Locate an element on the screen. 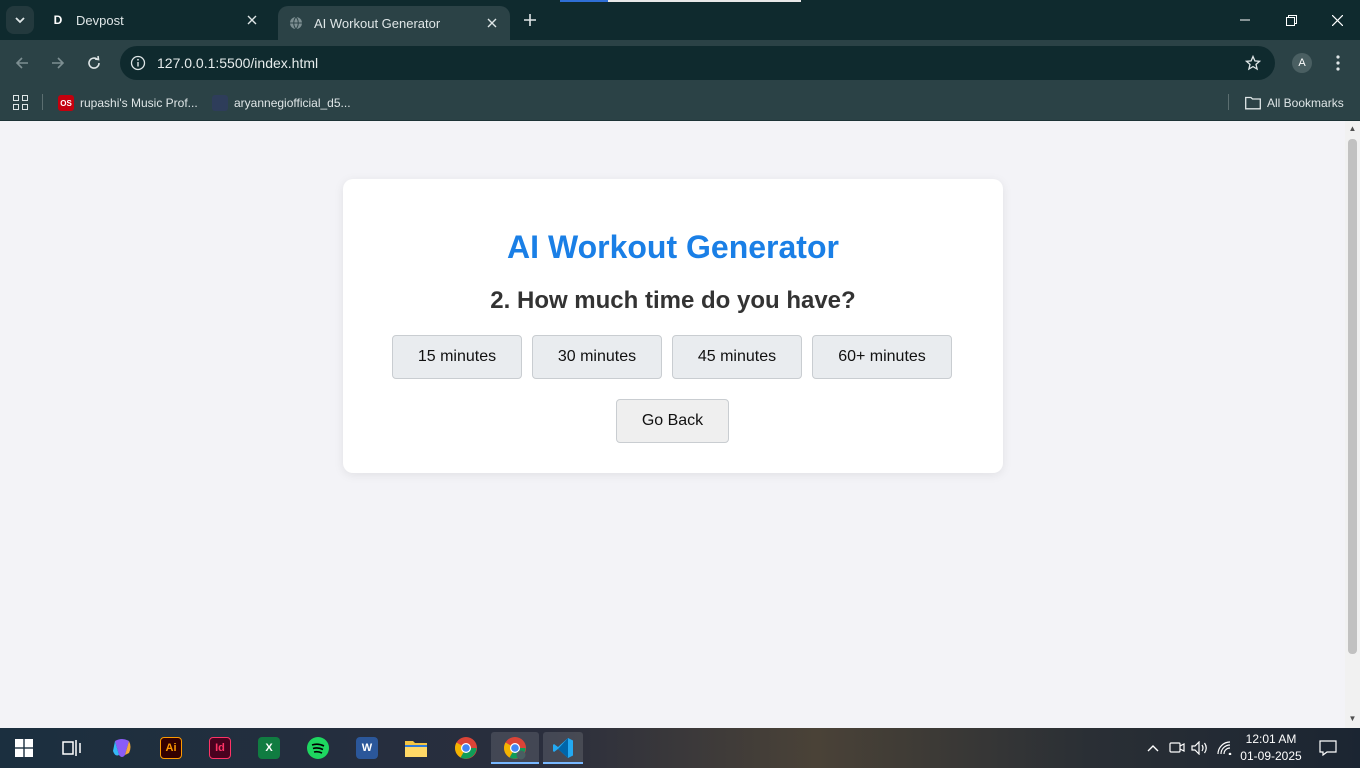 The image size is (1360, 768). meet-now-icon is located at coordinates (1177, 748).